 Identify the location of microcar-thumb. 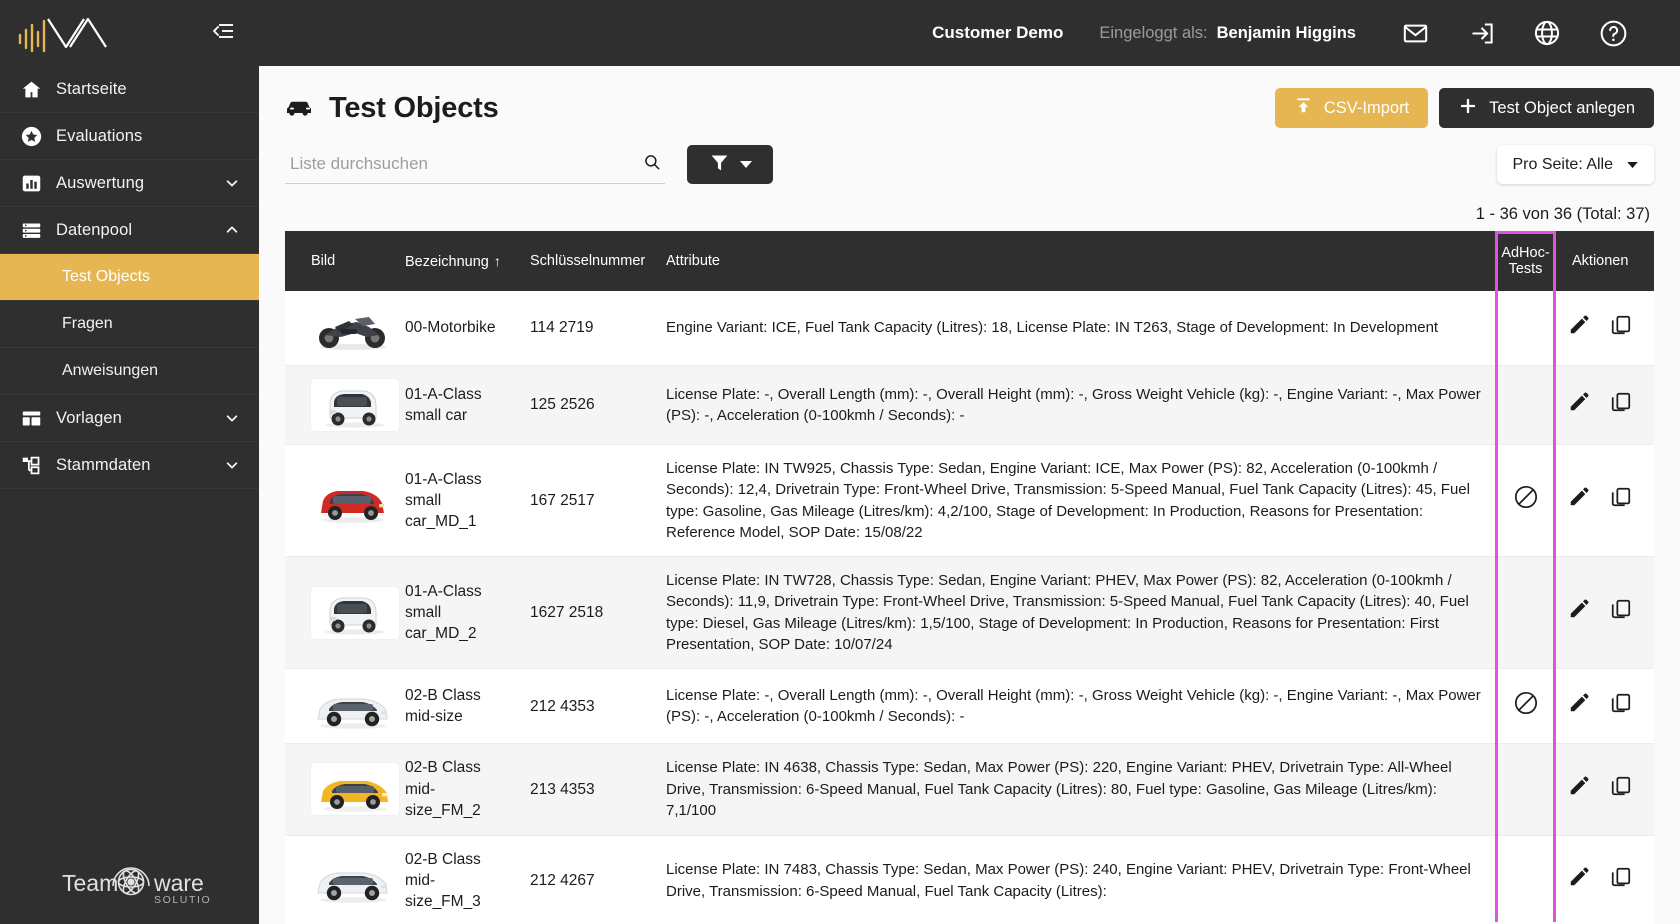
(355, 405).